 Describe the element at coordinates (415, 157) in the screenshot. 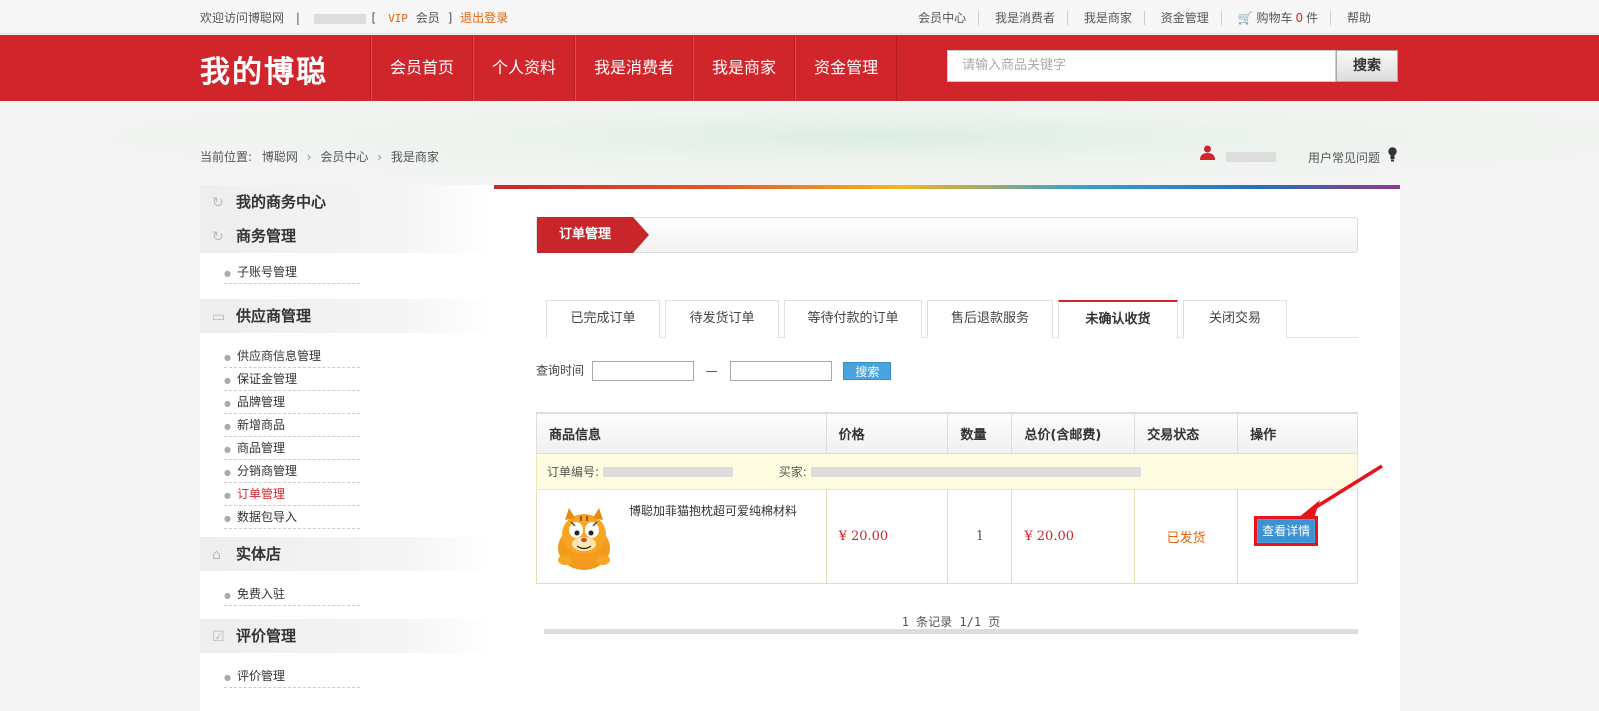

I see `breadcrumb-item-merchant: 我是商家` at that location.